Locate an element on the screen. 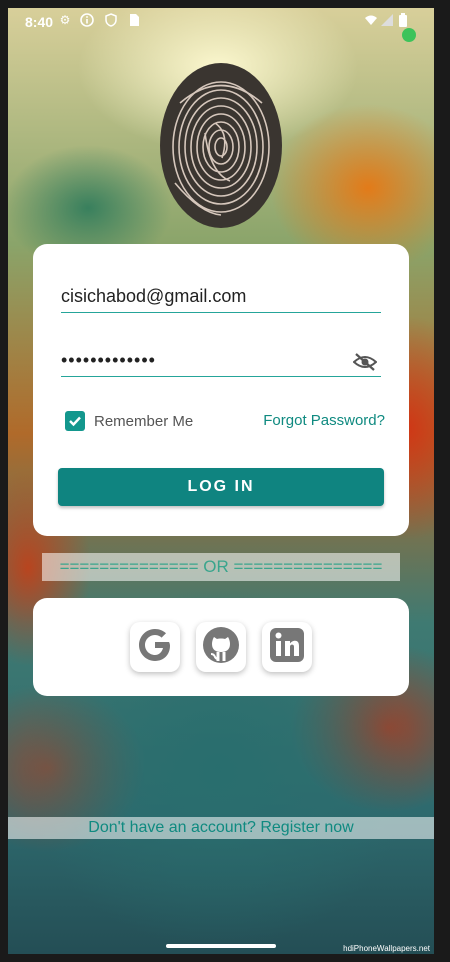  sim-icon is located at coordinates (134, 20).